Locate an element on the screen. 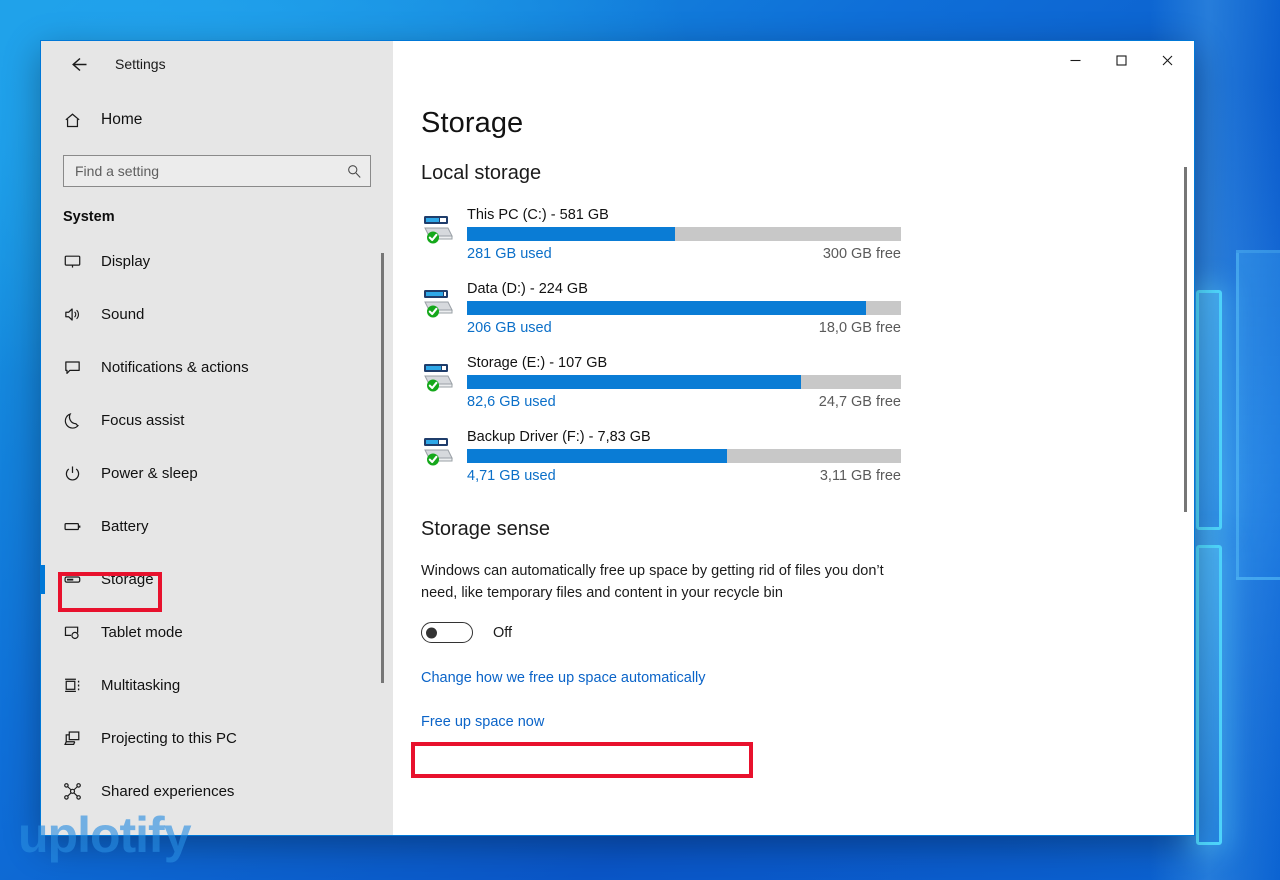 The width and height of the screenshot is (1280, 880). sidebar-item-storage: Storage is located at coordinates (217, 579).